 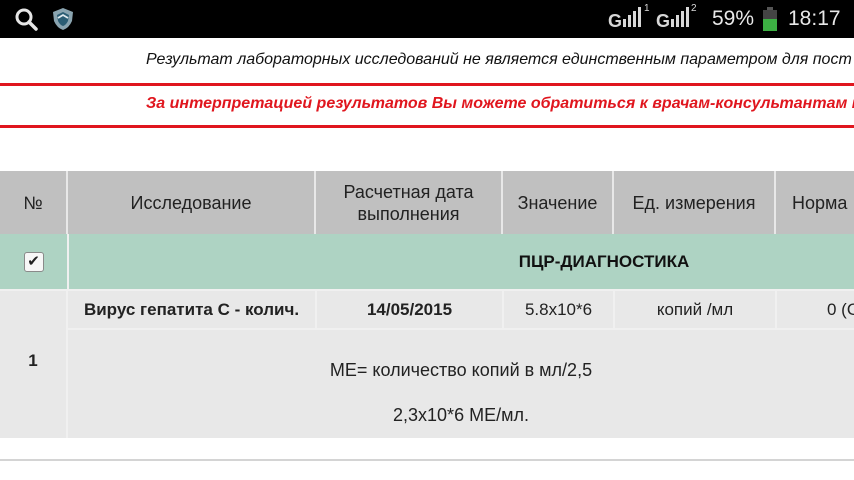 I want to click on column-header-value: Значение, so click(x=558, y=202).